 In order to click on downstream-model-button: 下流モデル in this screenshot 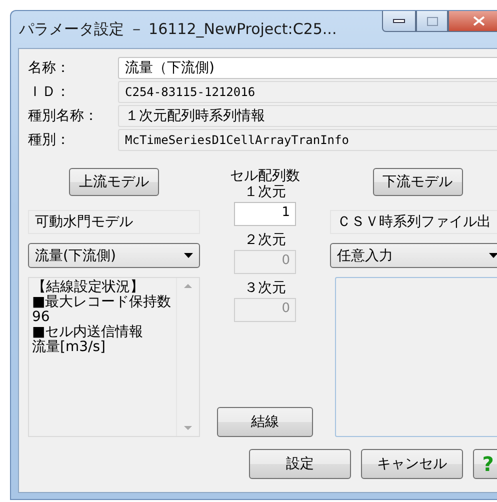, I will do `click(417, 182)`.